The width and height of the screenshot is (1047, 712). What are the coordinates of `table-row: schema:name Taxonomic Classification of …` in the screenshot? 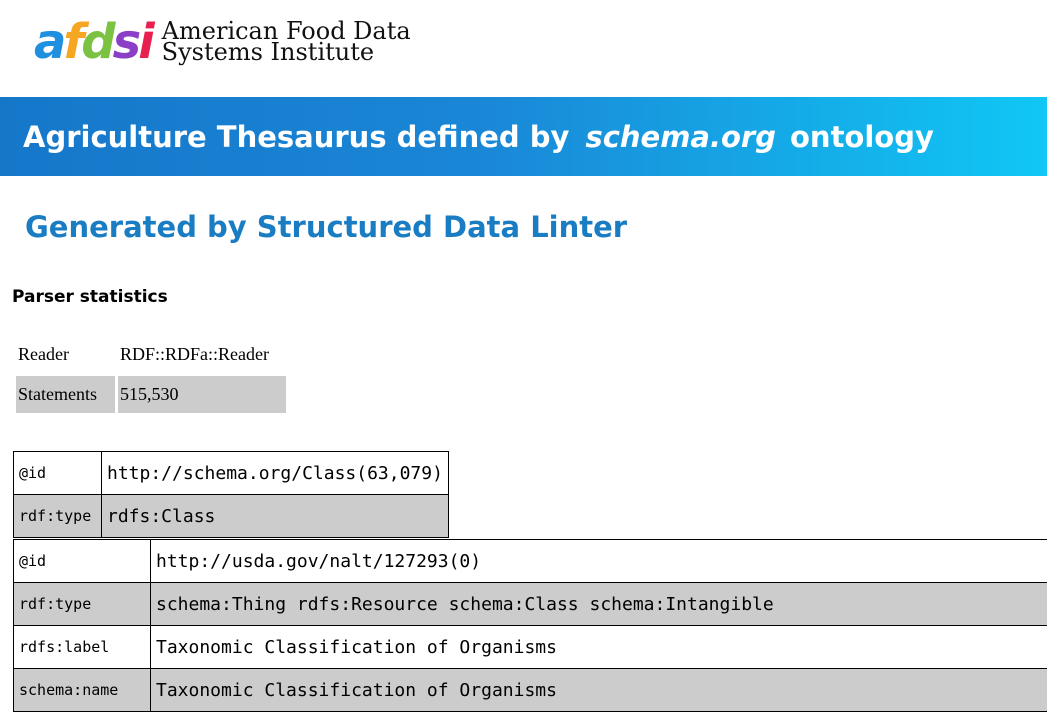 It's located at (530, 690).